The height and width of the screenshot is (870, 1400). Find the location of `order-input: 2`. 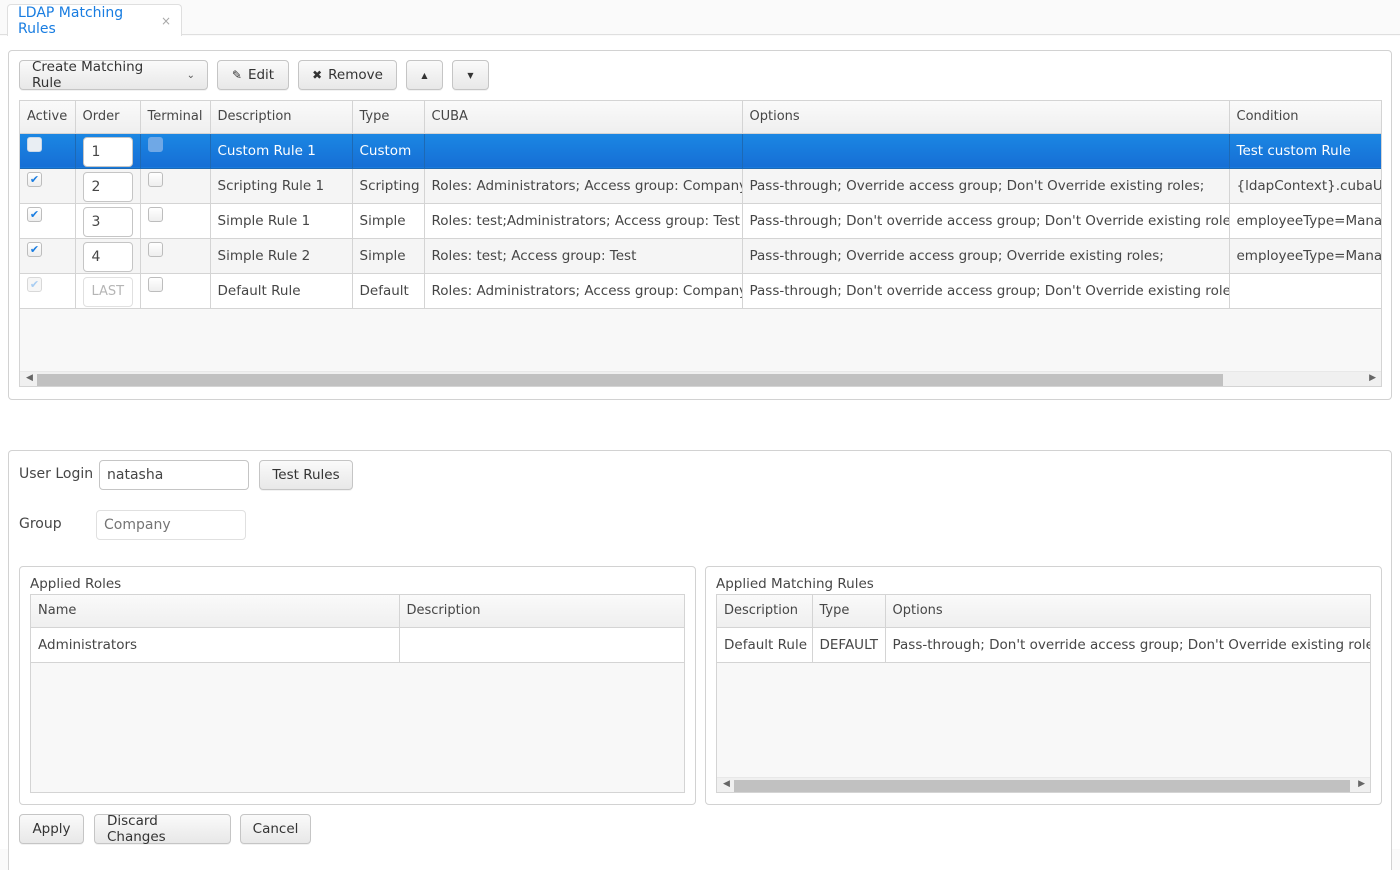

order-input: 2 is located at coordinates (107, 186).